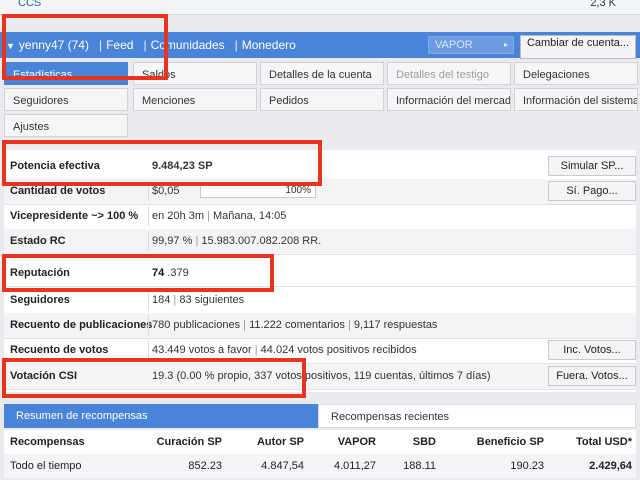 The height and width of the screenshot is (480, 640). Describe the element at coordinates (282, 466) in the screenshot. I see `table-cell: 4.847,54` at that location.